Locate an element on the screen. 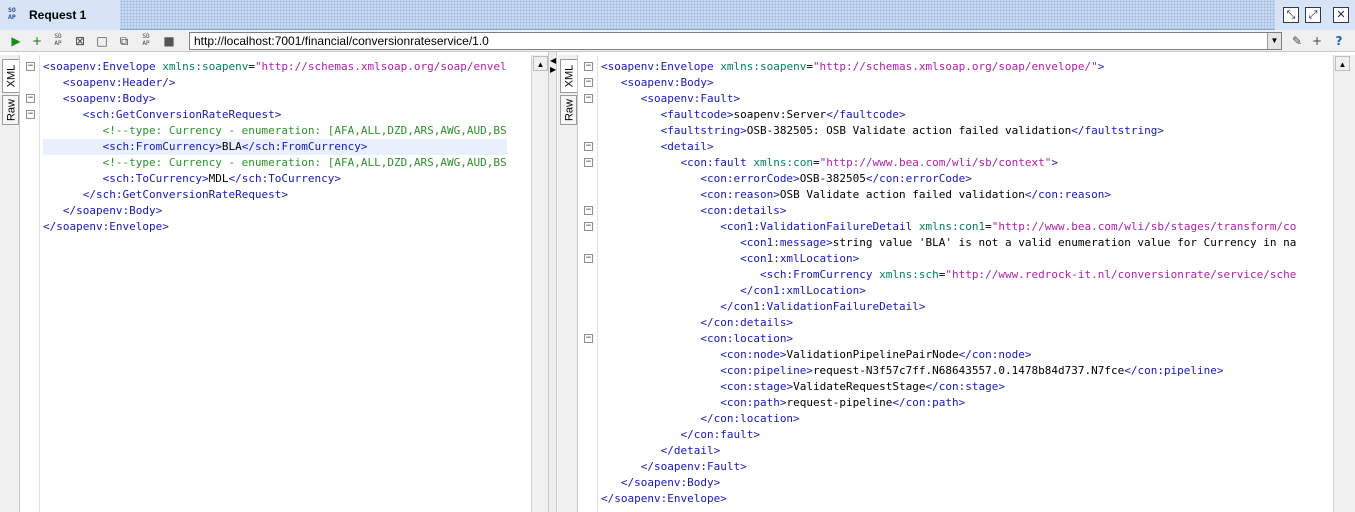 The height and width of the screenshot is (512, 1355). code-token: <sch:FromCurrency> is located at coordinates (162, 146).